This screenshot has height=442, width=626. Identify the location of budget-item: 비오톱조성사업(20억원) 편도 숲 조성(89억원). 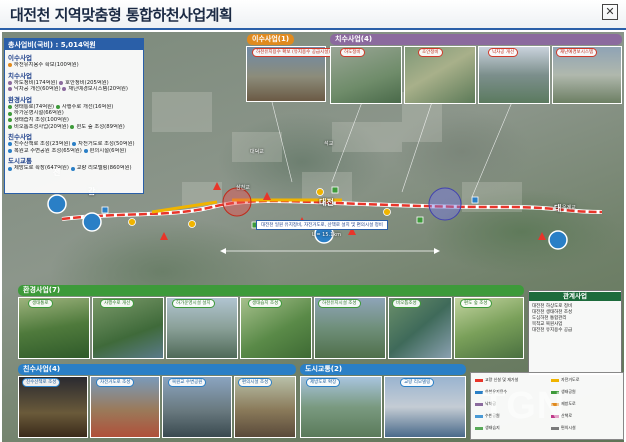
(74, 127).